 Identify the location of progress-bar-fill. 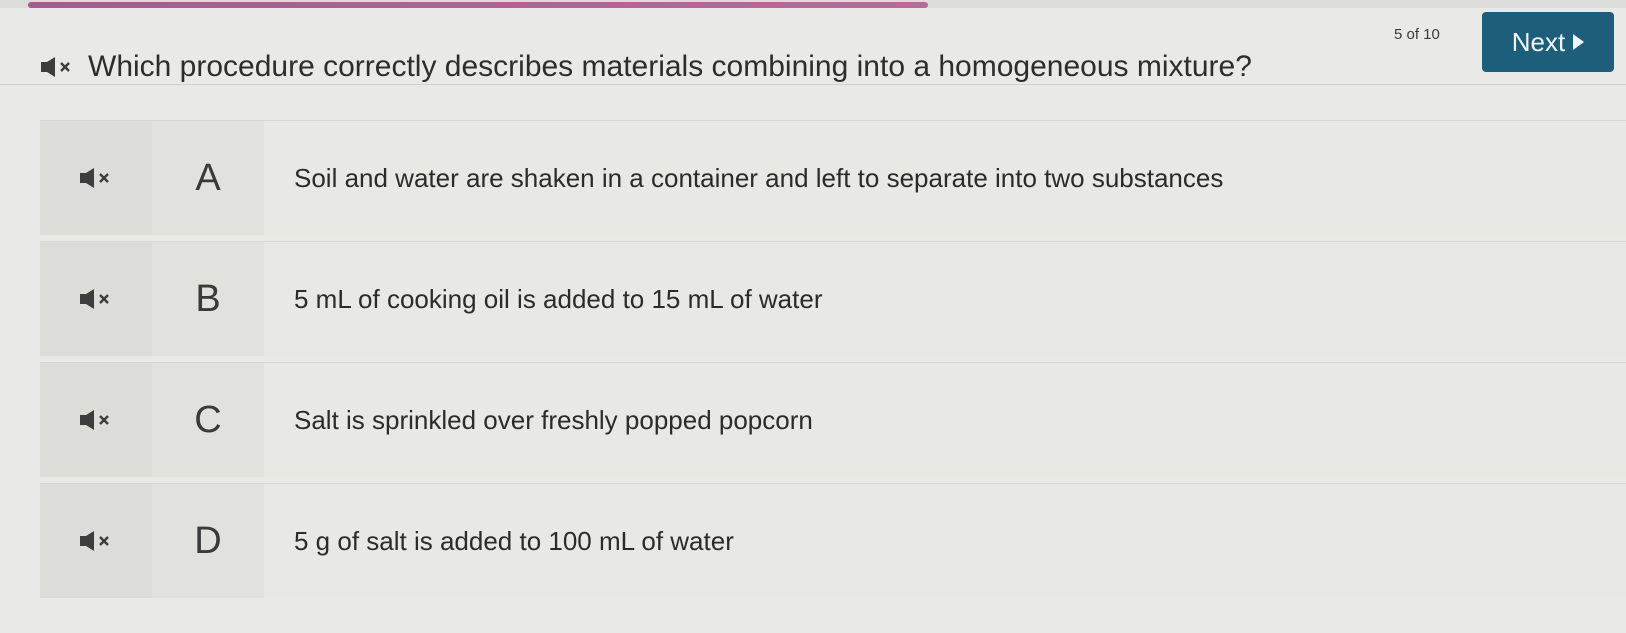
(478, 5).